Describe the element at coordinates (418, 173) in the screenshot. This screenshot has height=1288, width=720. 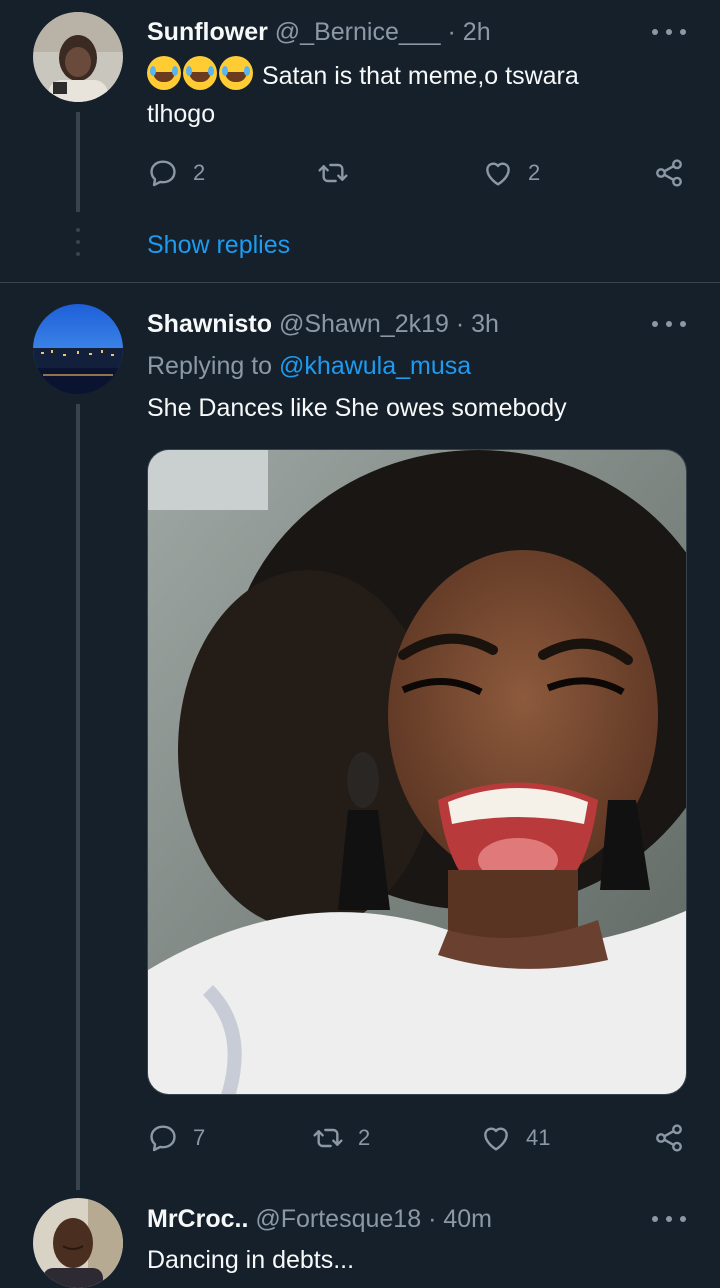
I see `tweet-actions: 2 2` at that location.